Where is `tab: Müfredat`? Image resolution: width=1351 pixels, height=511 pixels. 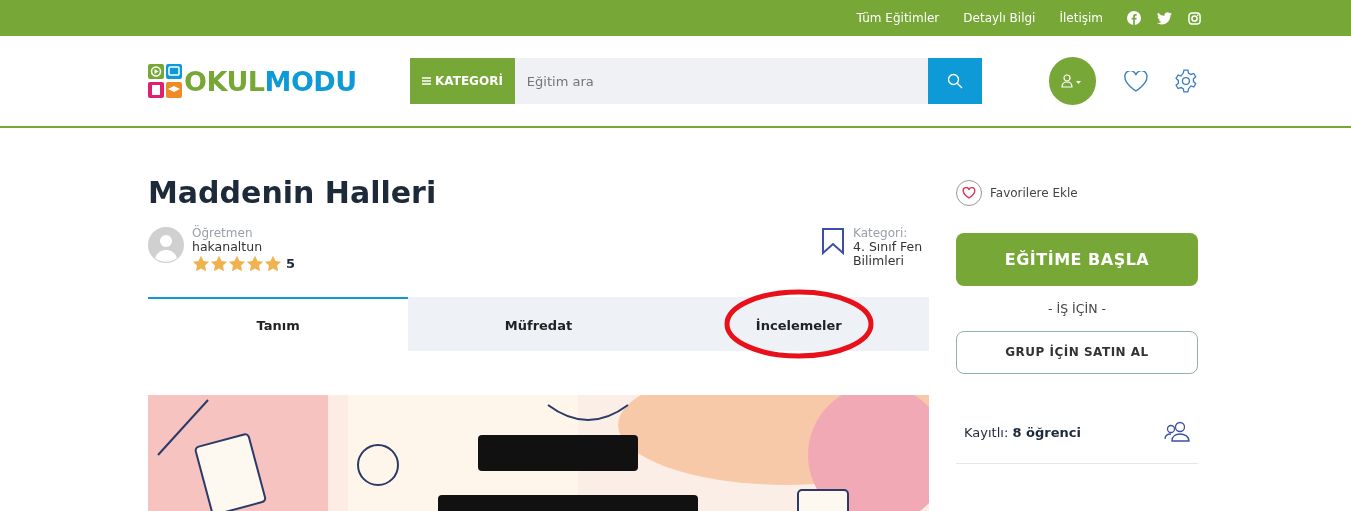 tab: Müfredat is located at coordinates (538, 324).